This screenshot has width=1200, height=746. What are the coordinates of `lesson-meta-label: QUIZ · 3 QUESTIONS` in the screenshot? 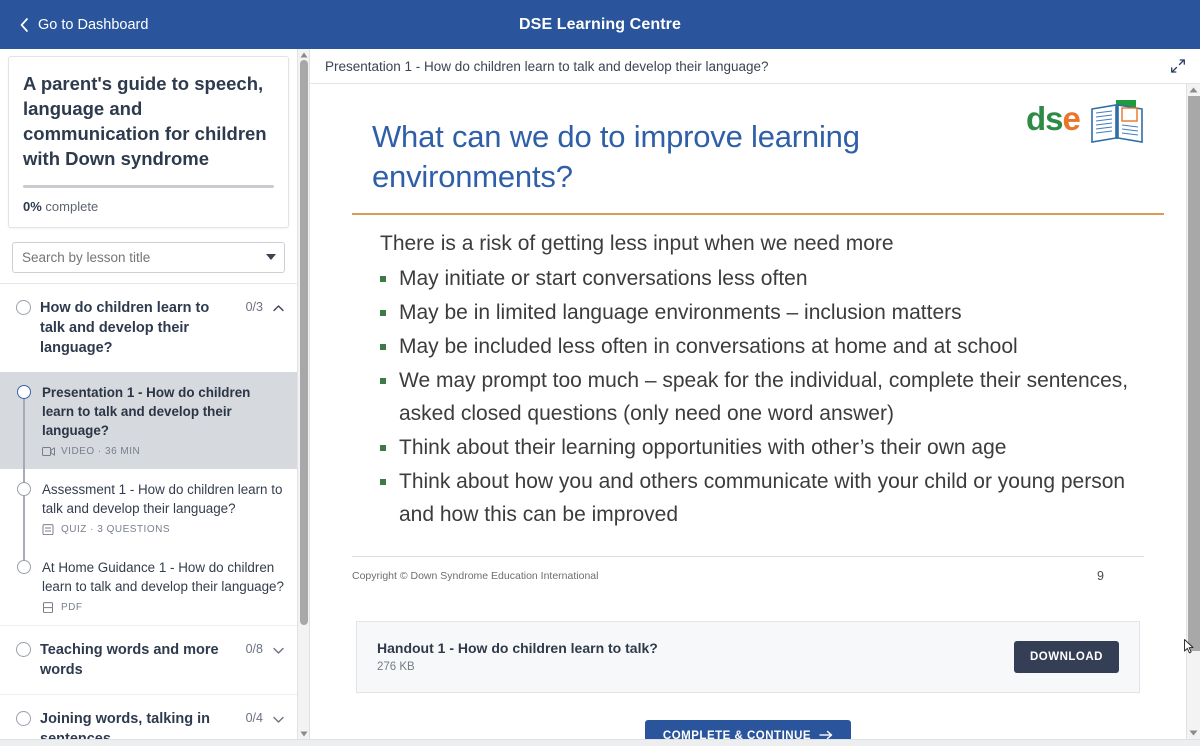 It's located at (116, 529).